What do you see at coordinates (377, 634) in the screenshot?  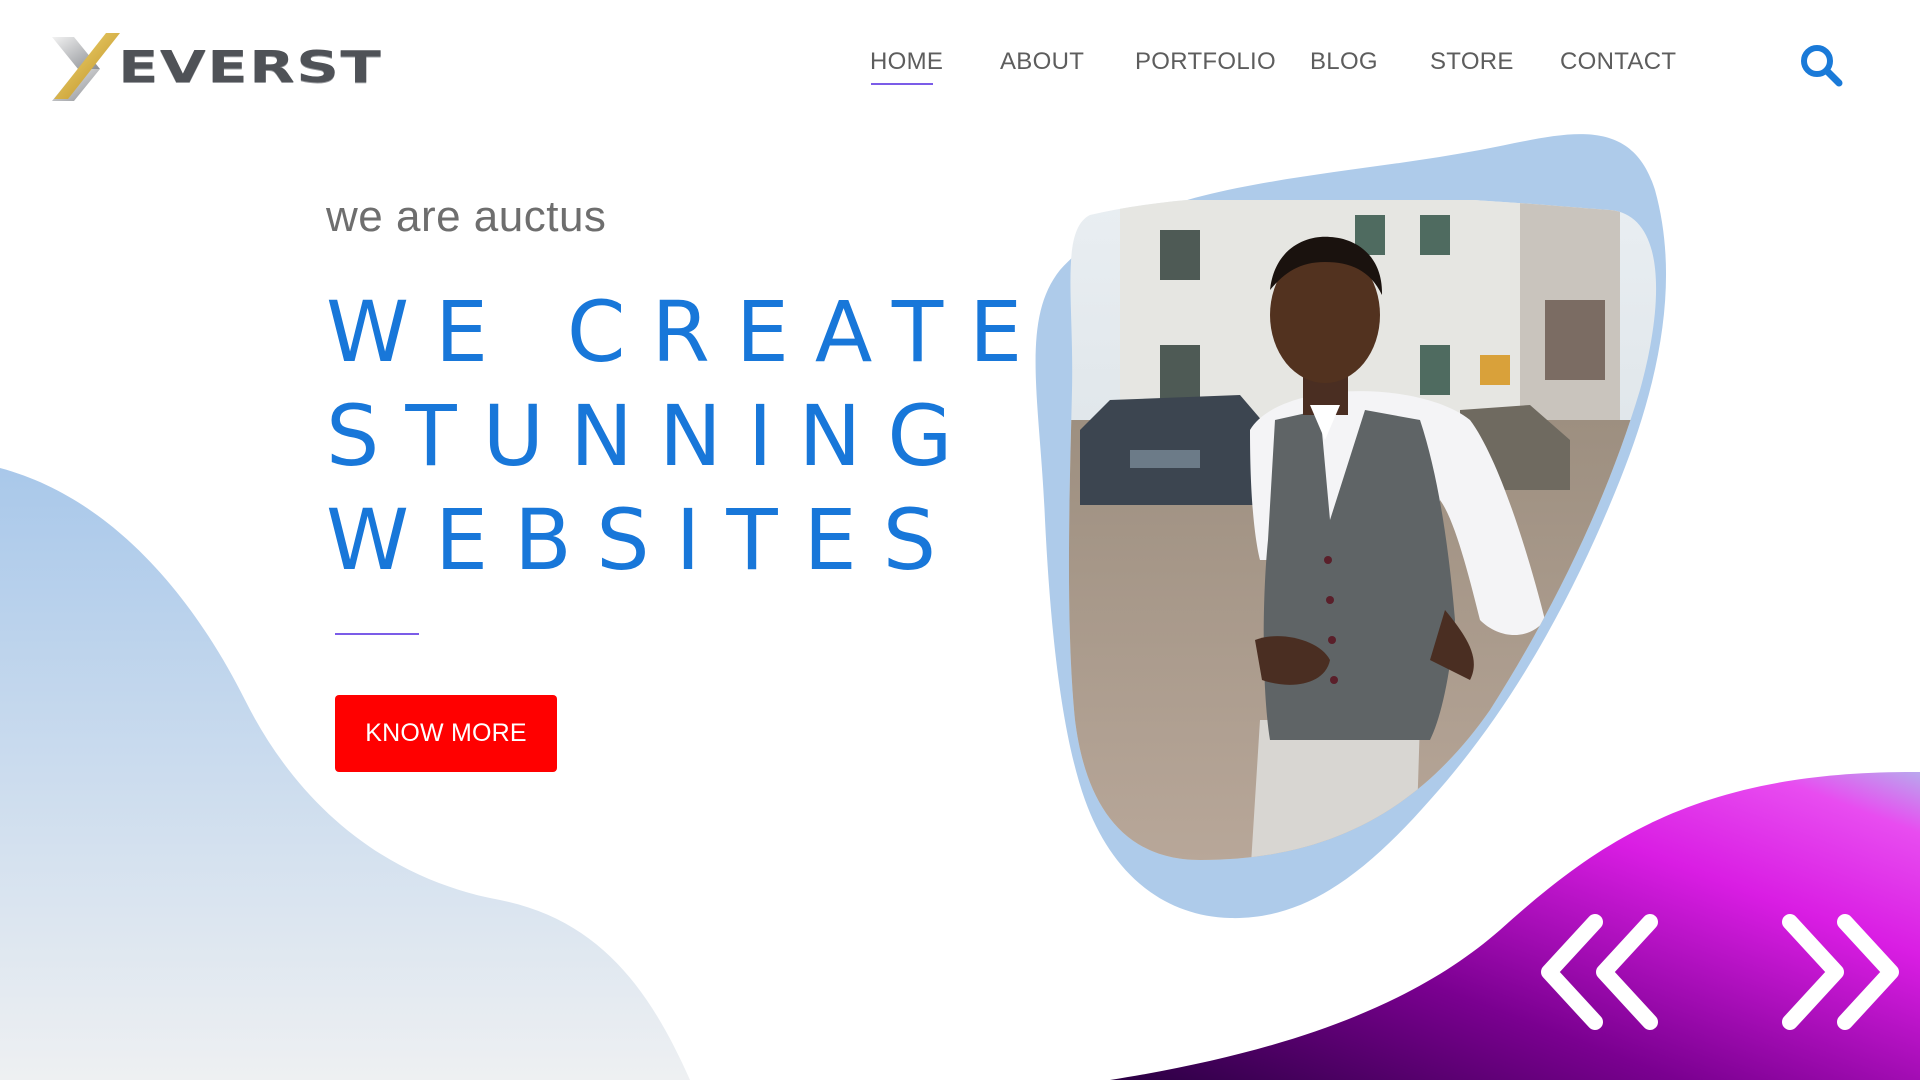 I see `hero-divider` at bounding box center [377, 634].